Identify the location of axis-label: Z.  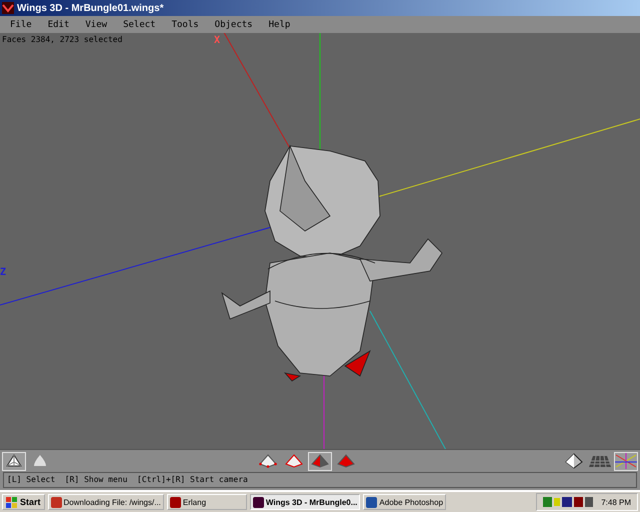
(3, 272).